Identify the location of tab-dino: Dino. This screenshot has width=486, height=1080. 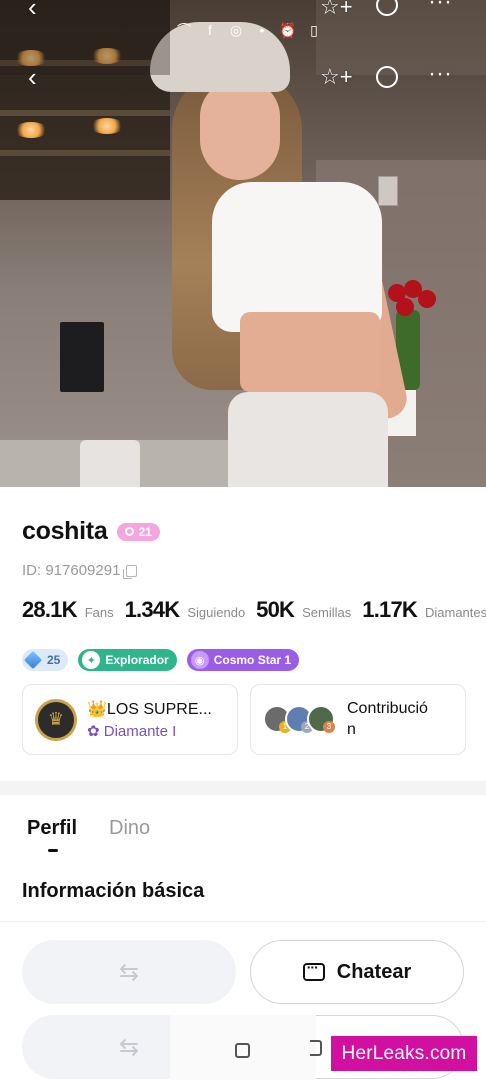
(129, 828).